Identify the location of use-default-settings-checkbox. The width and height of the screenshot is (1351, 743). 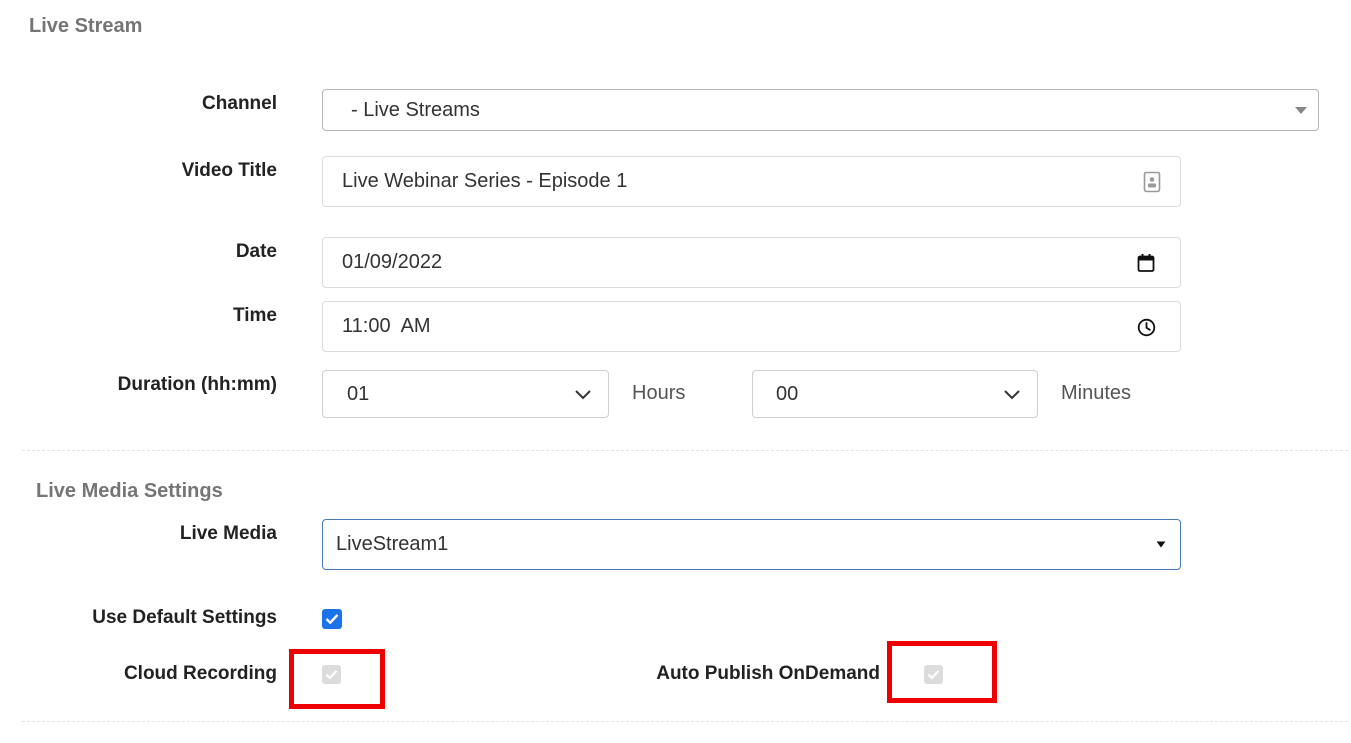
(332, 619).